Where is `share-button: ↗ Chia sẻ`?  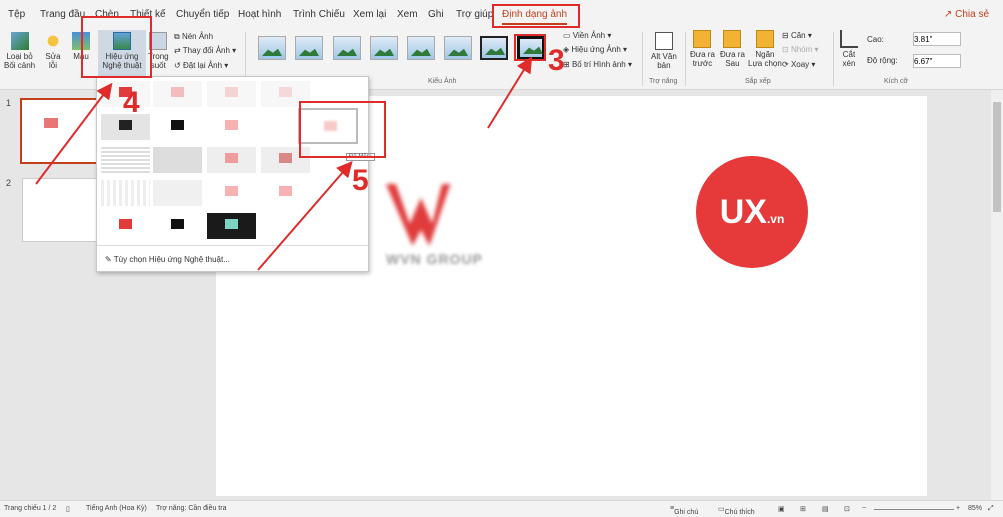 share-button: ↗ Chia sẻ is located at coordinates (966, 14).